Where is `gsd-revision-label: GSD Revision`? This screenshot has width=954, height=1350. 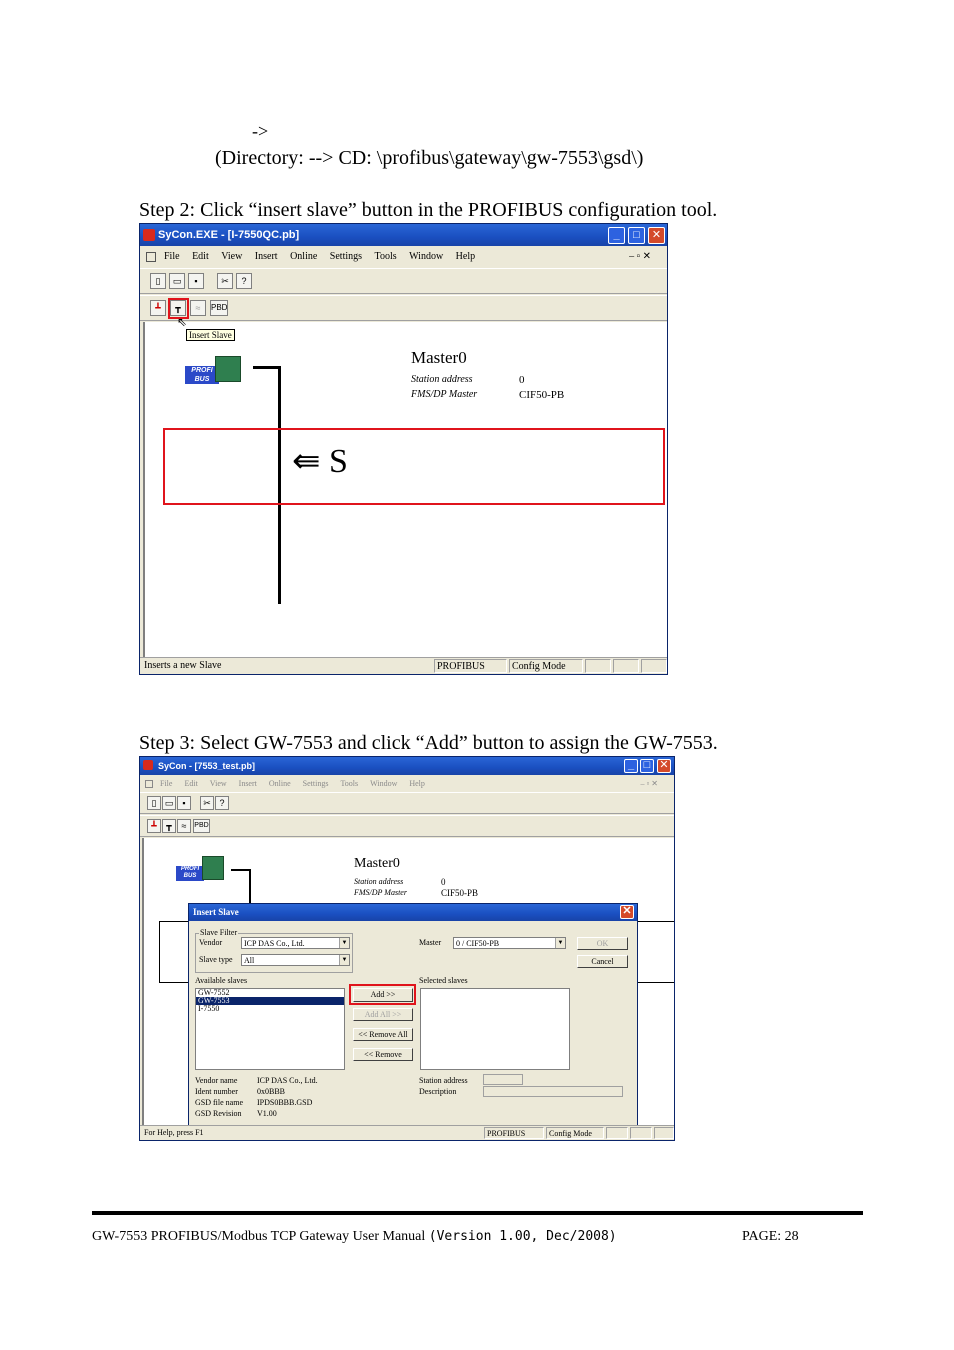 gsd-revision-label: GSD Revision is located at coordinates (218, 1113).